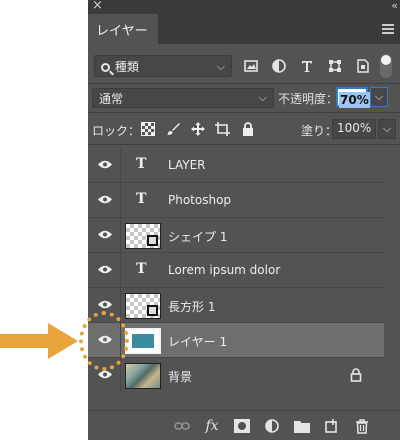 The image size is (400, 440). What do you see at coordinates (236, 165) in the screenshot?
I see `layer-row: T LAYER` at bounding box center [236, 165].